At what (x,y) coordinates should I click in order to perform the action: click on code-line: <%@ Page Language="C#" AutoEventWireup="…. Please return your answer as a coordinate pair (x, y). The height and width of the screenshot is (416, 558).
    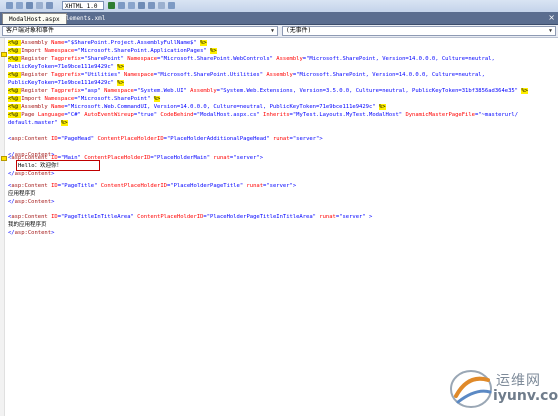
    Looking at the image, I should click on (263, 115).